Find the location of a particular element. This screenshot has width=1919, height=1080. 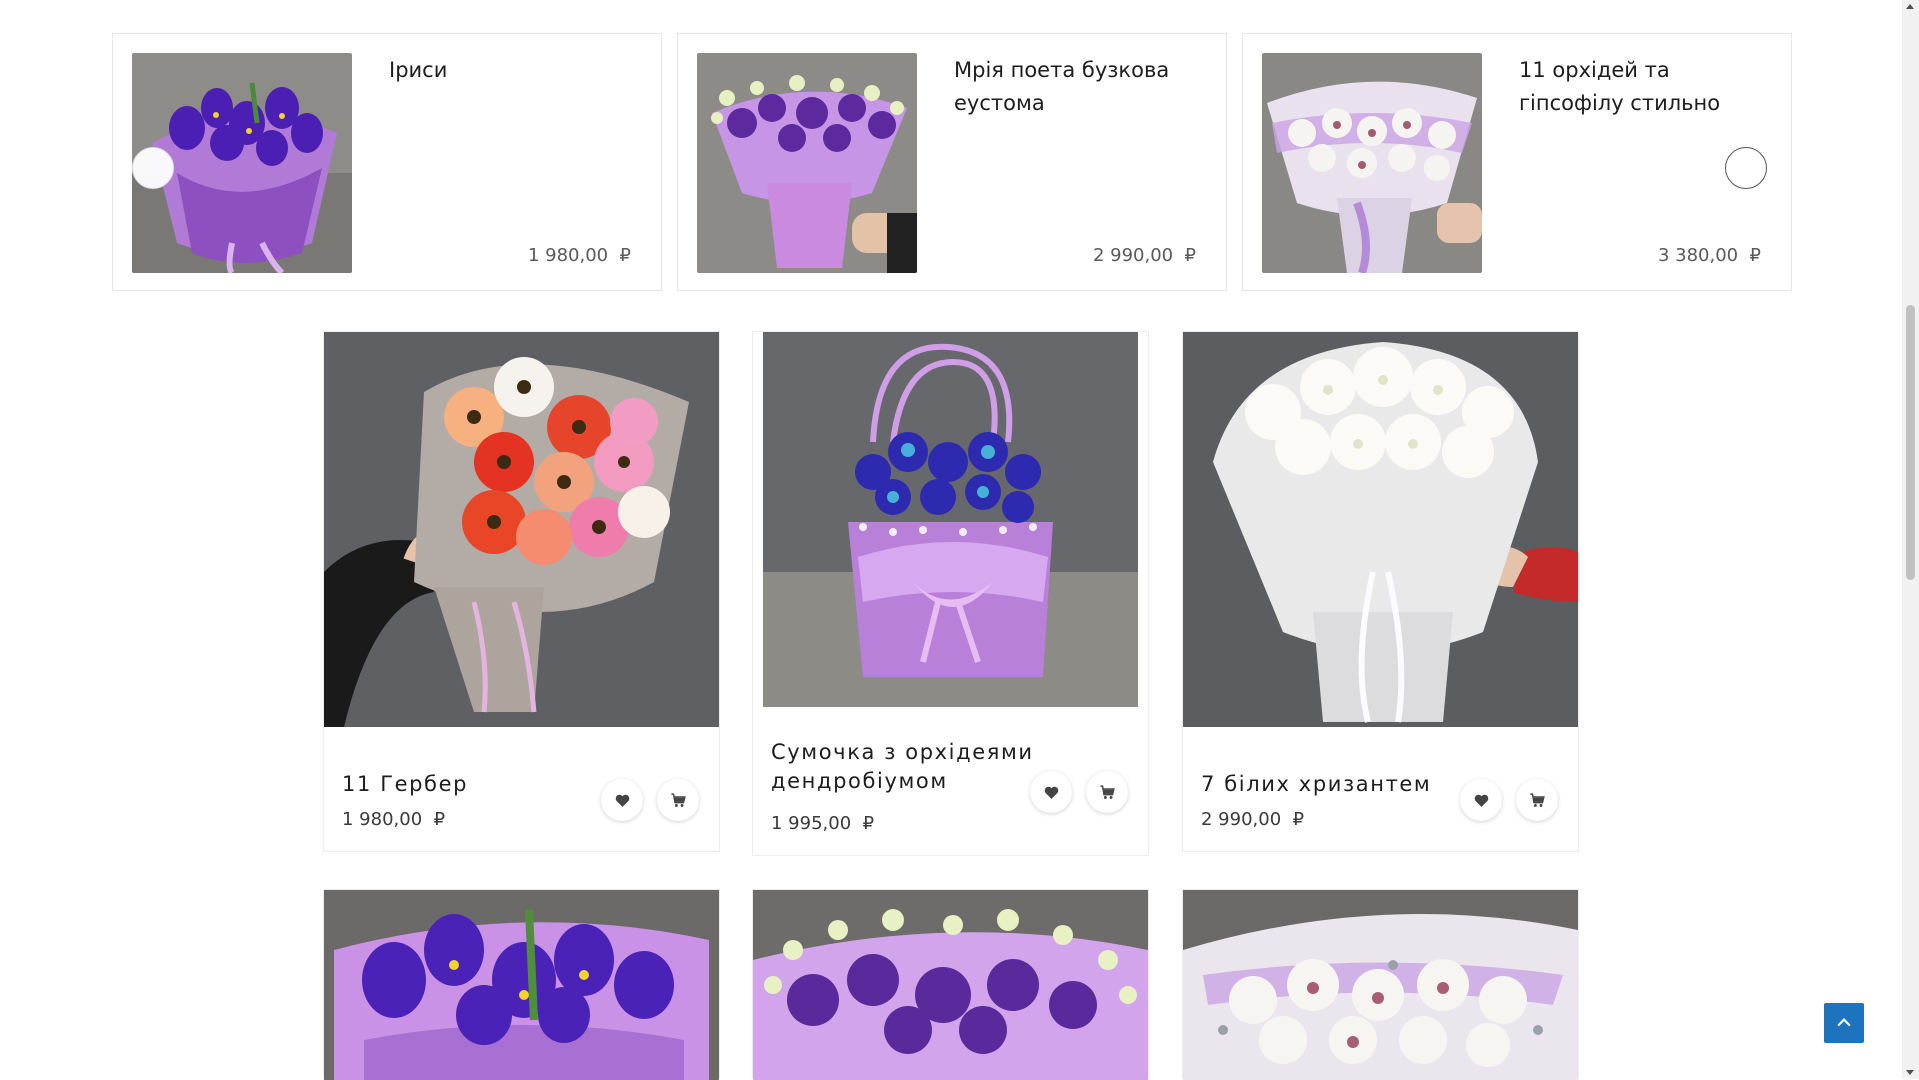

product-price: 1 980,00 ₽ is located at coordinates (393, 819).